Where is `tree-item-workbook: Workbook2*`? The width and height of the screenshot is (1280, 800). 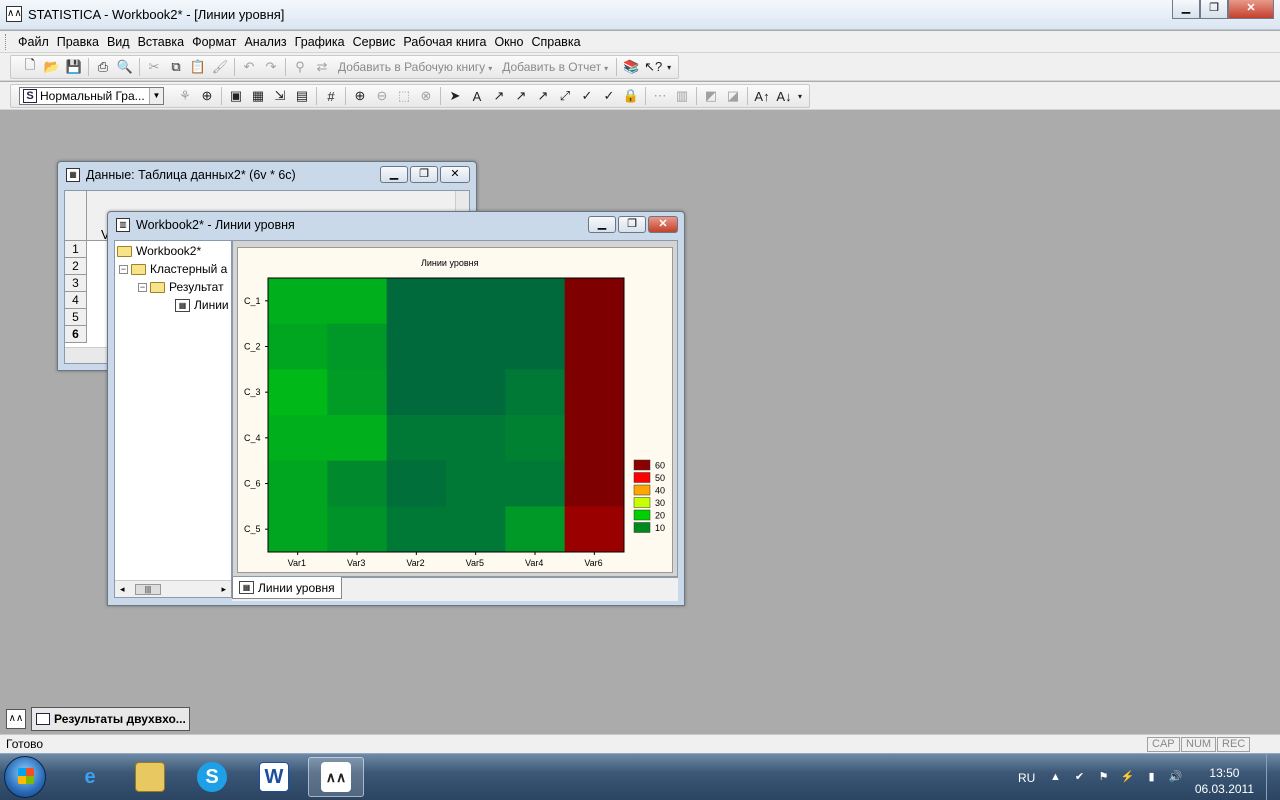 tree-item-workbook: Workbook2* is located at coordinates (159, 251).